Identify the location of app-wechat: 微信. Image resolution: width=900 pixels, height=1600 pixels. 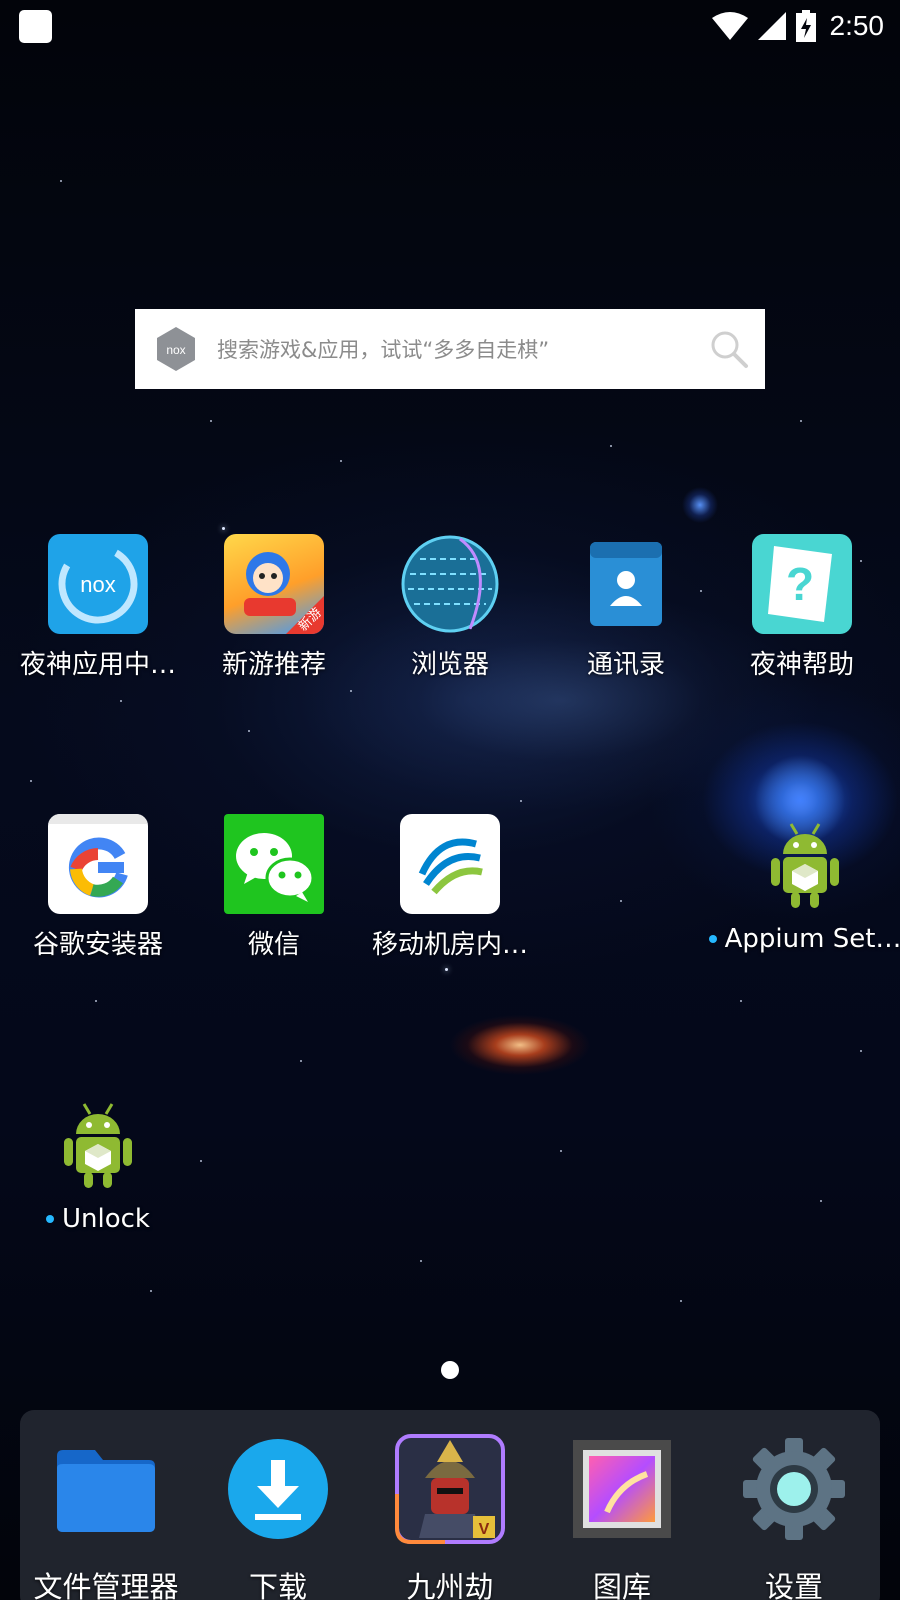
(274, 899).